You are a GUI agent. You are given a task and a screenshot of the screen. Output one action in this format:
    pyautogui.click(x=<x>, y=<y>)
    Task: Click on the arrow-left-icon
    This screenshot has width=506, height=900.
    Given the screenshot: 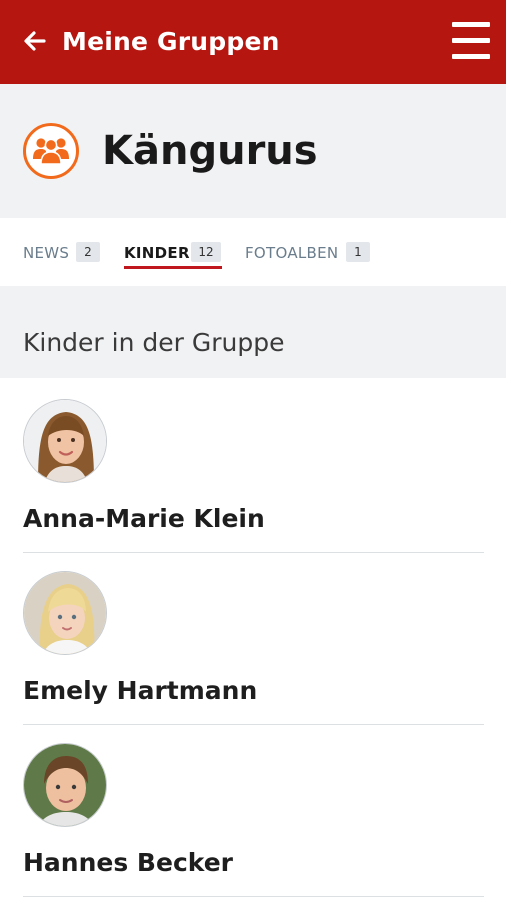 What is the action you would take?
    pyautogui.click(x=35, y=41)
    